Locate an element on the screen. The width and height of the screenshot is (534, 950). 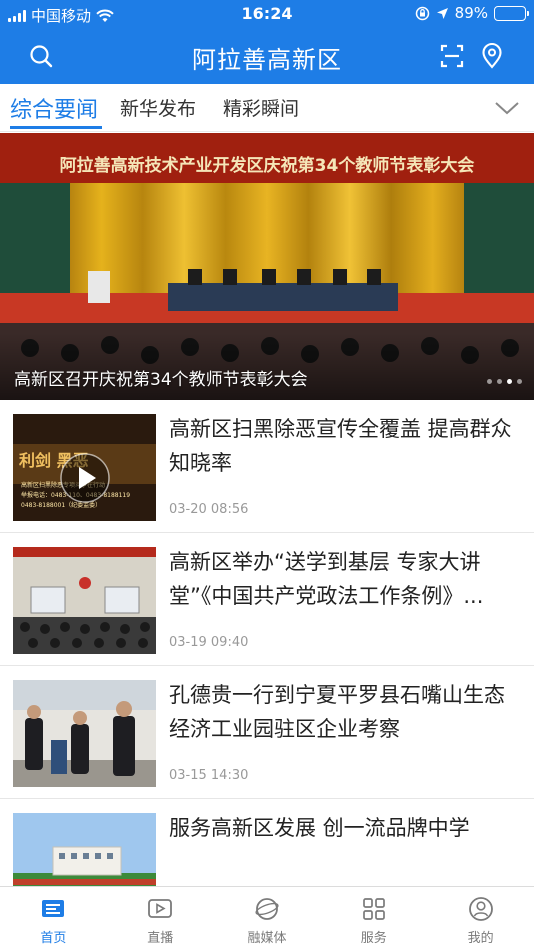
hero-banner-text: 阿拉善高新技术产业开发区庆祝第34个教师节表彰大会 is located at coordinates (267, 165).